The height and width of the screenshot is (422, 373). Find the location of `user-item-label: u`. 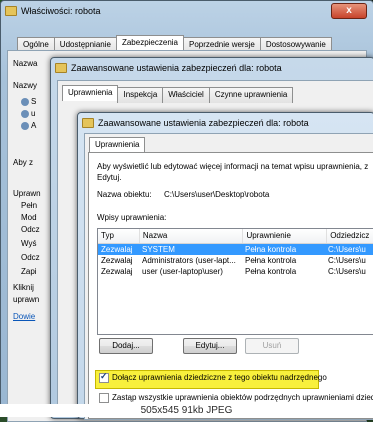

user-item-label: u is located at coordinates (33, 113).